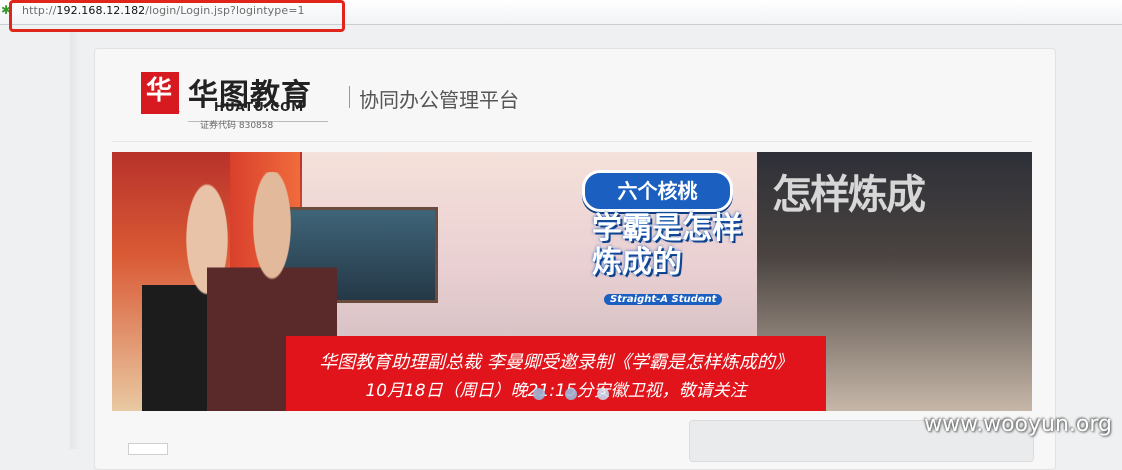 This screenshot has height=470, width=1122. Describe the element at coordinates (849, 195) in the screenshot. I see `banner-right-title: 怎样炼成` at that location.